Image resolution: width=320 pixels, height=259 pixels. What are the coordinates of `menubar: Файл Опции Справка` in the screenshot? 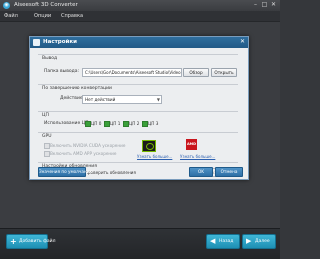 It's located at (140, 16).